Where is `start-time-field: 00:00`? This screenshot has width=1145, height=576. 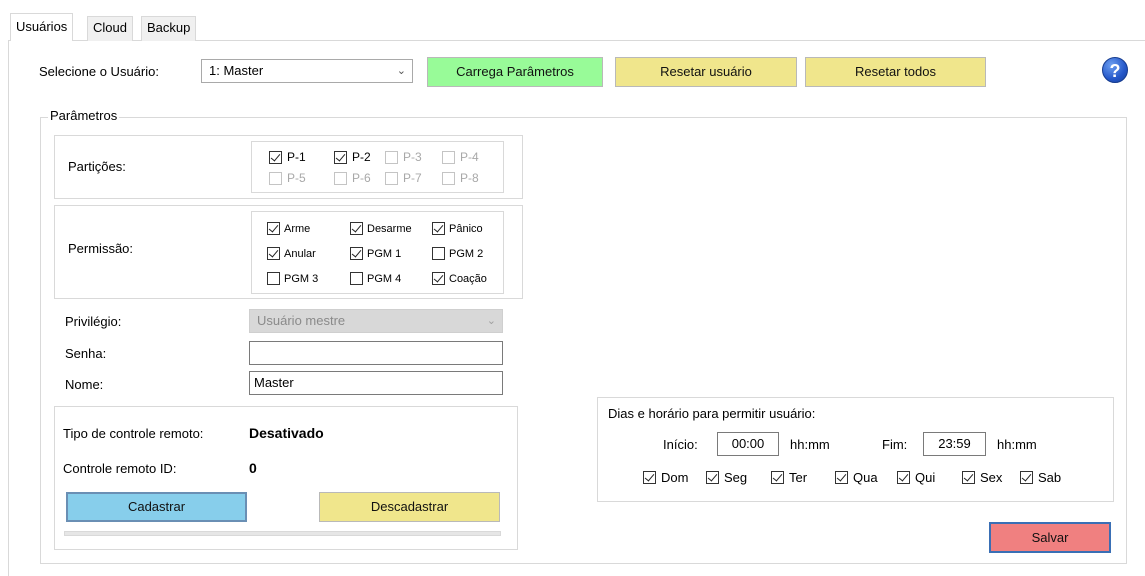
start-time-field: 00:00 is located at coordinates (748, 444).